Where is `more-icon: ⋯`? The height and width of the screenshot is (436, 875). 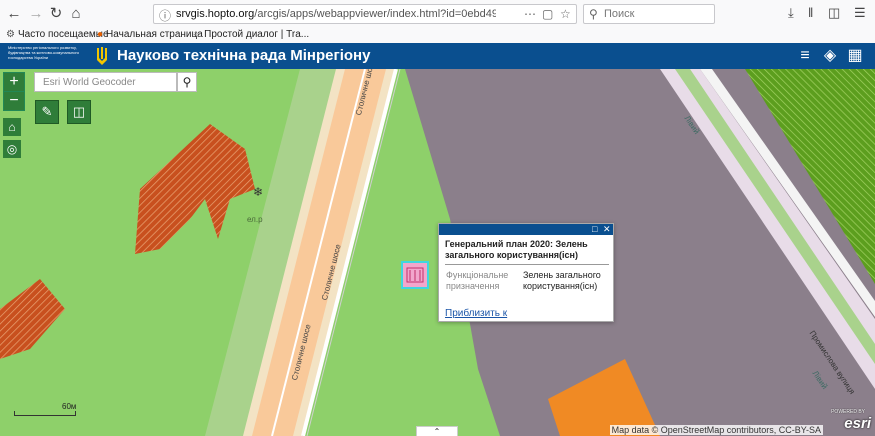
more-icon: ⋯ is located at coordinates (530, 14).